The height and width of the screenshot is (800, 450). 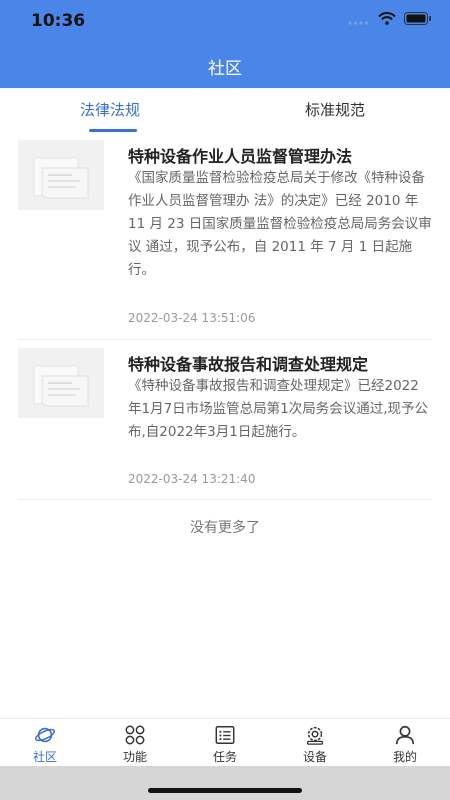 I want to click on nav-mine: 我的, so click(x=405, y=742).